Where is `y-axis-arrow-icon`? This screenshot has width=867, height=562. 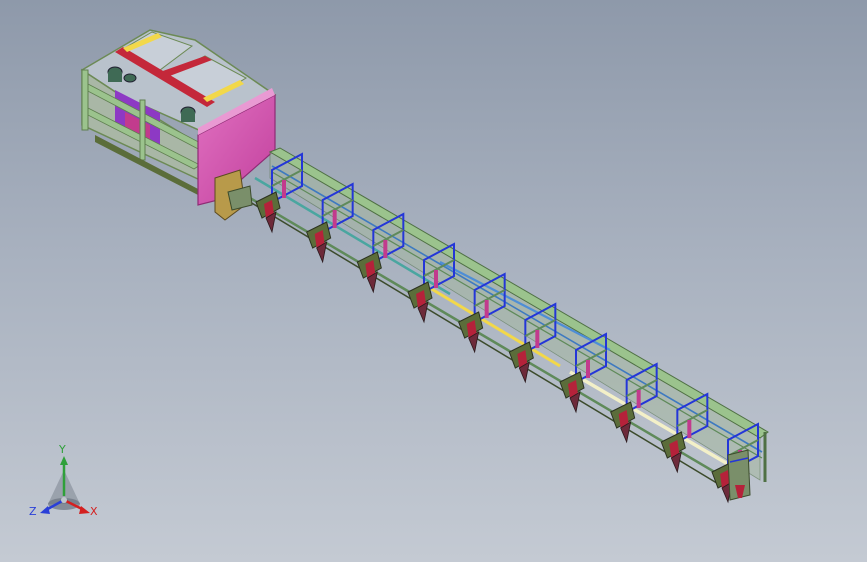 y-axis-arrow-icon is located at coordinates (64, 460).